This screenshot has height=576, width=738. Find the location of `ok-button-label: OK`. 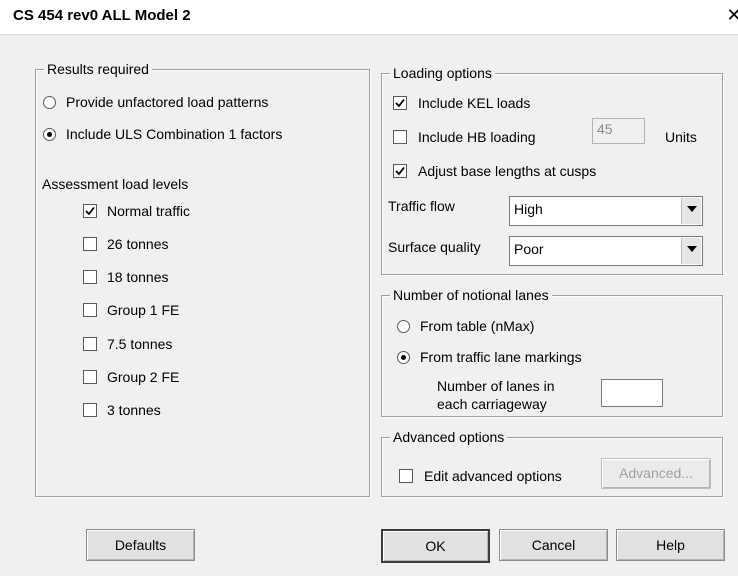

ok-button-label: OK is located at coordinates (435, 546).